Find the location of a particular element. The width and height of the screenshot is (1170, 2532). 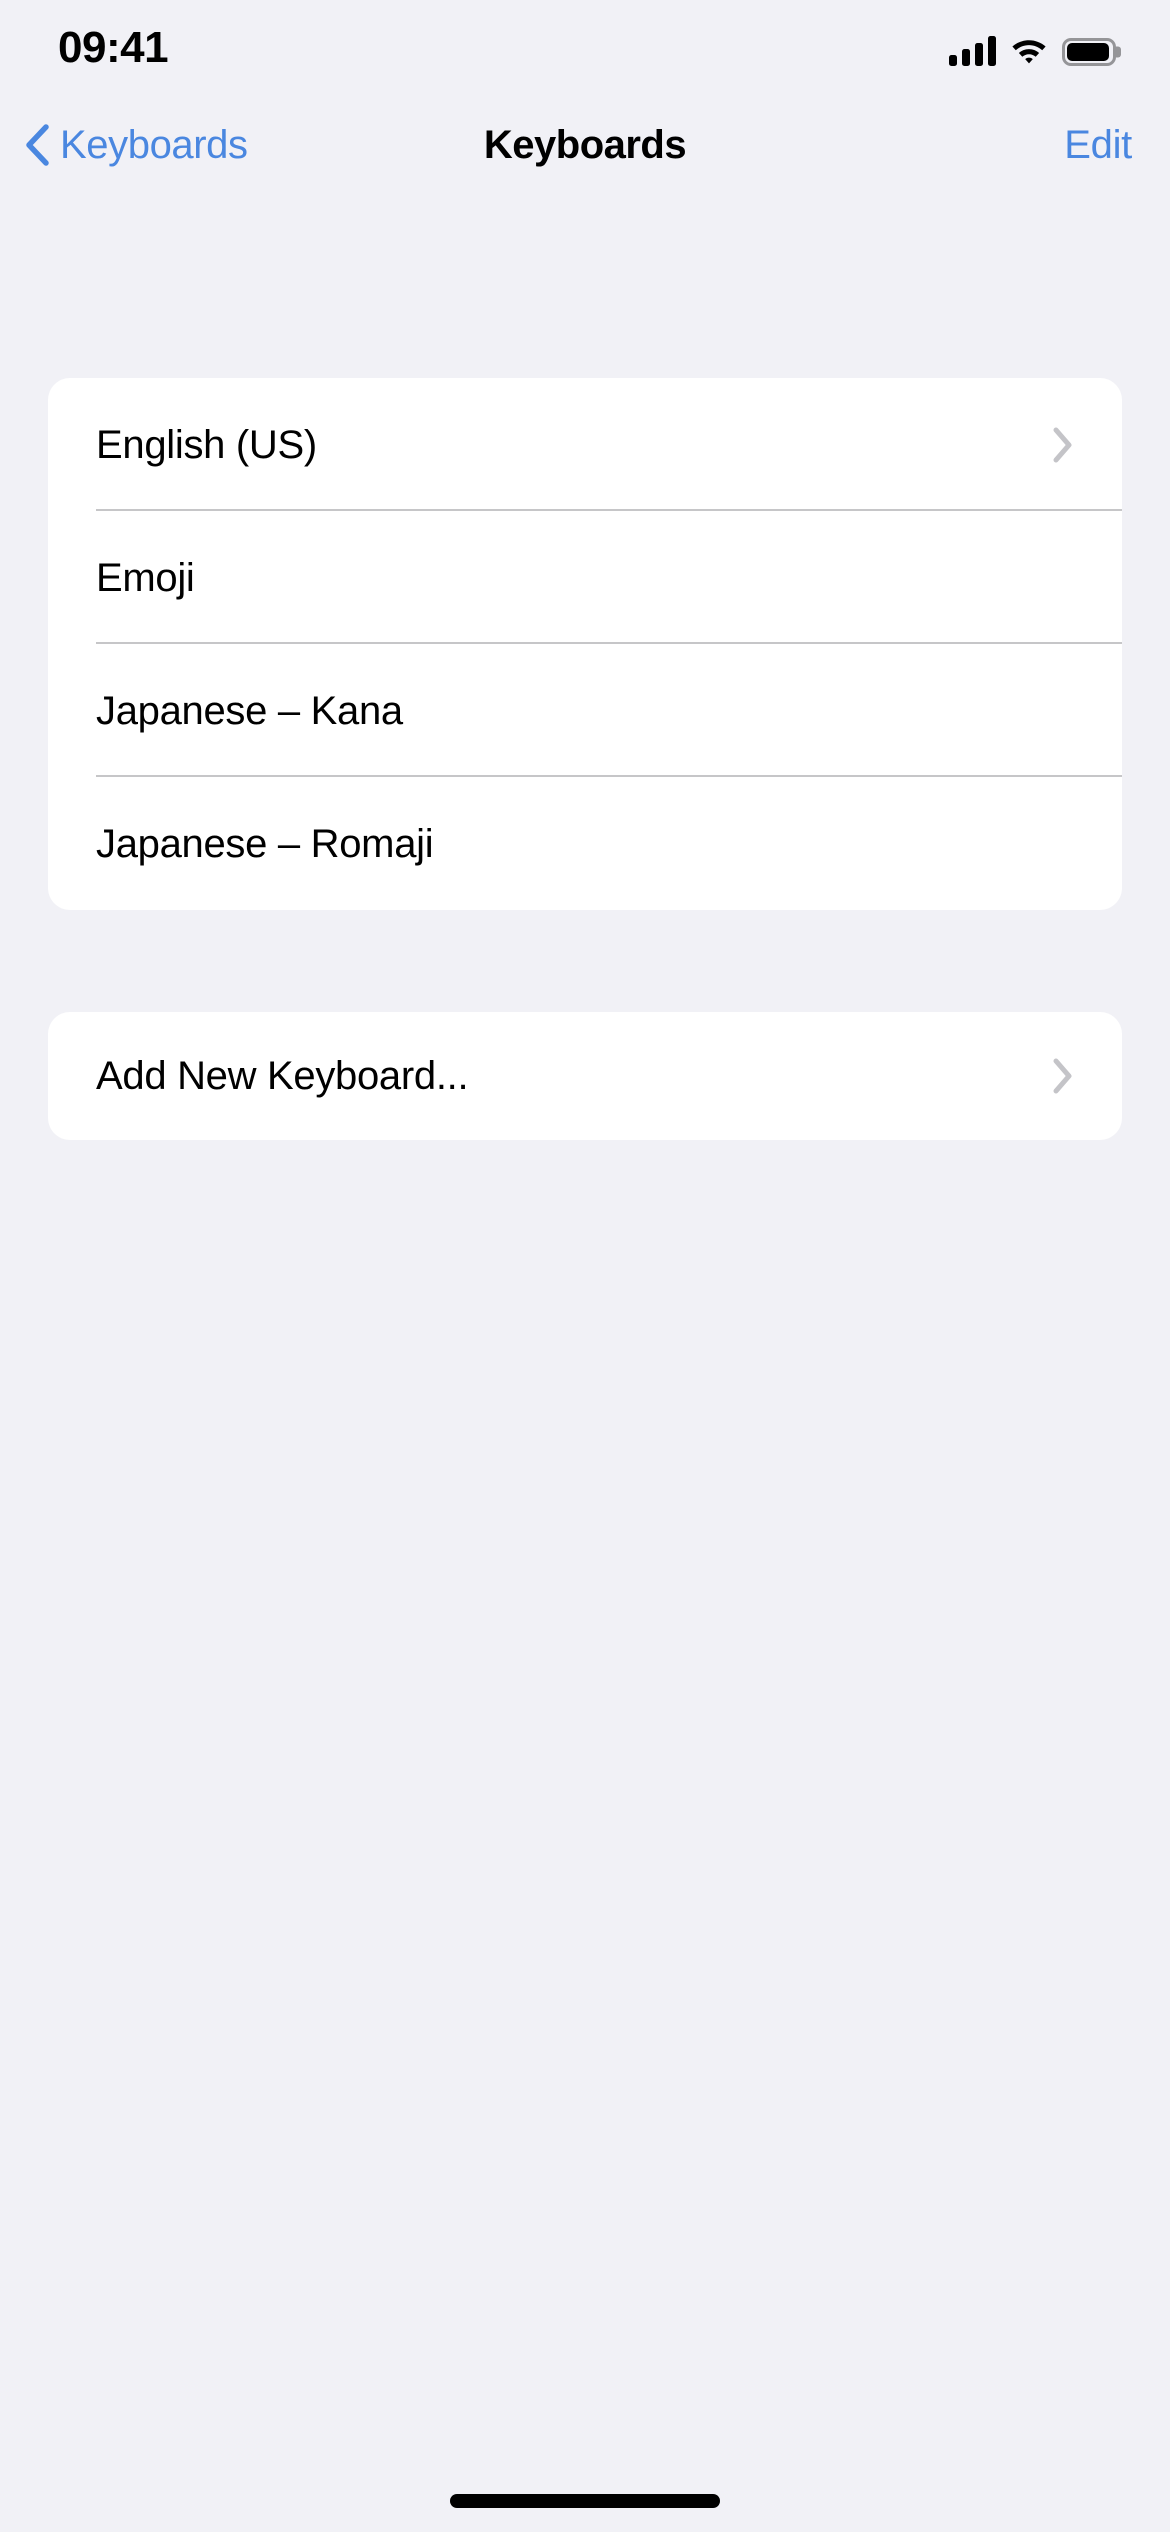

list-item-japanese-romaji: Japanese – Romaji is located at coordinates (585, 843).